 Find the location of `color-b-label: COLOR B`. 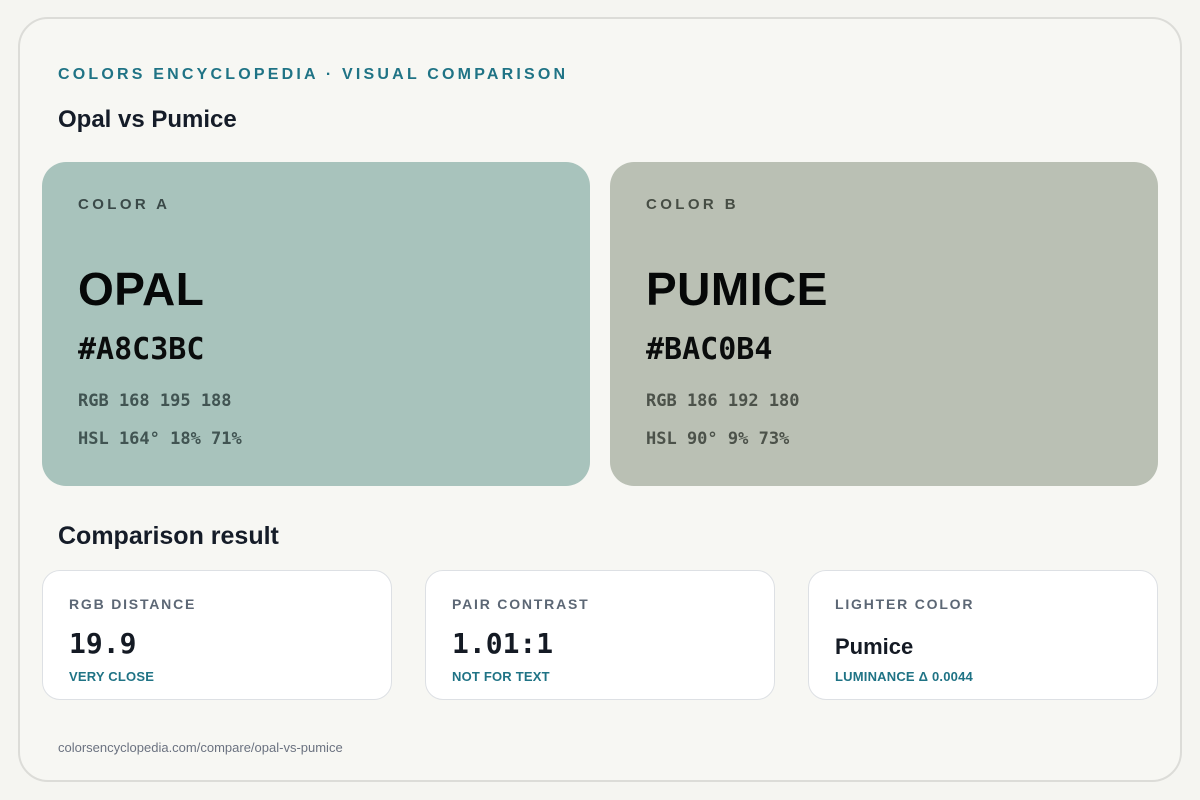

color-b-label: COLOR B is located at coordinates (692, 204).